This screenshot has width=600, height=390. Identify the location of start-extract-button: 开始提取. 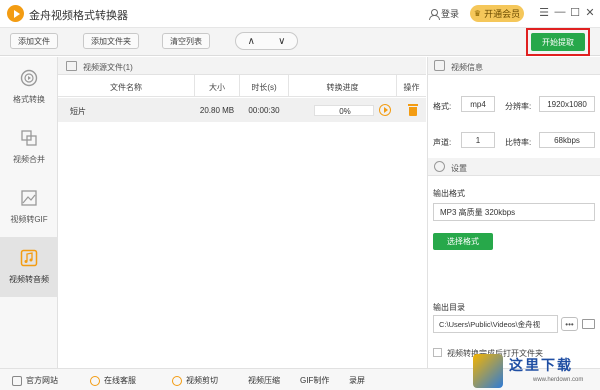
(558, 42).